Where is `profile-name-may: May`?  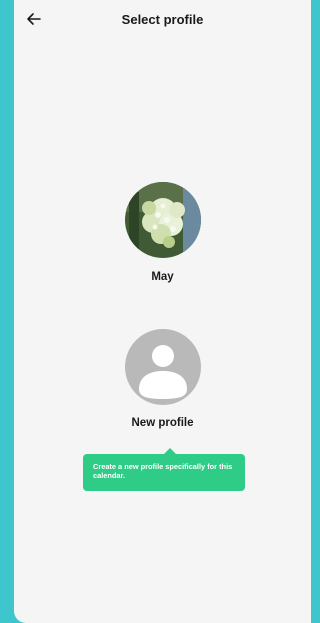 profile-name-may: May is located at coordinates (162, 277).